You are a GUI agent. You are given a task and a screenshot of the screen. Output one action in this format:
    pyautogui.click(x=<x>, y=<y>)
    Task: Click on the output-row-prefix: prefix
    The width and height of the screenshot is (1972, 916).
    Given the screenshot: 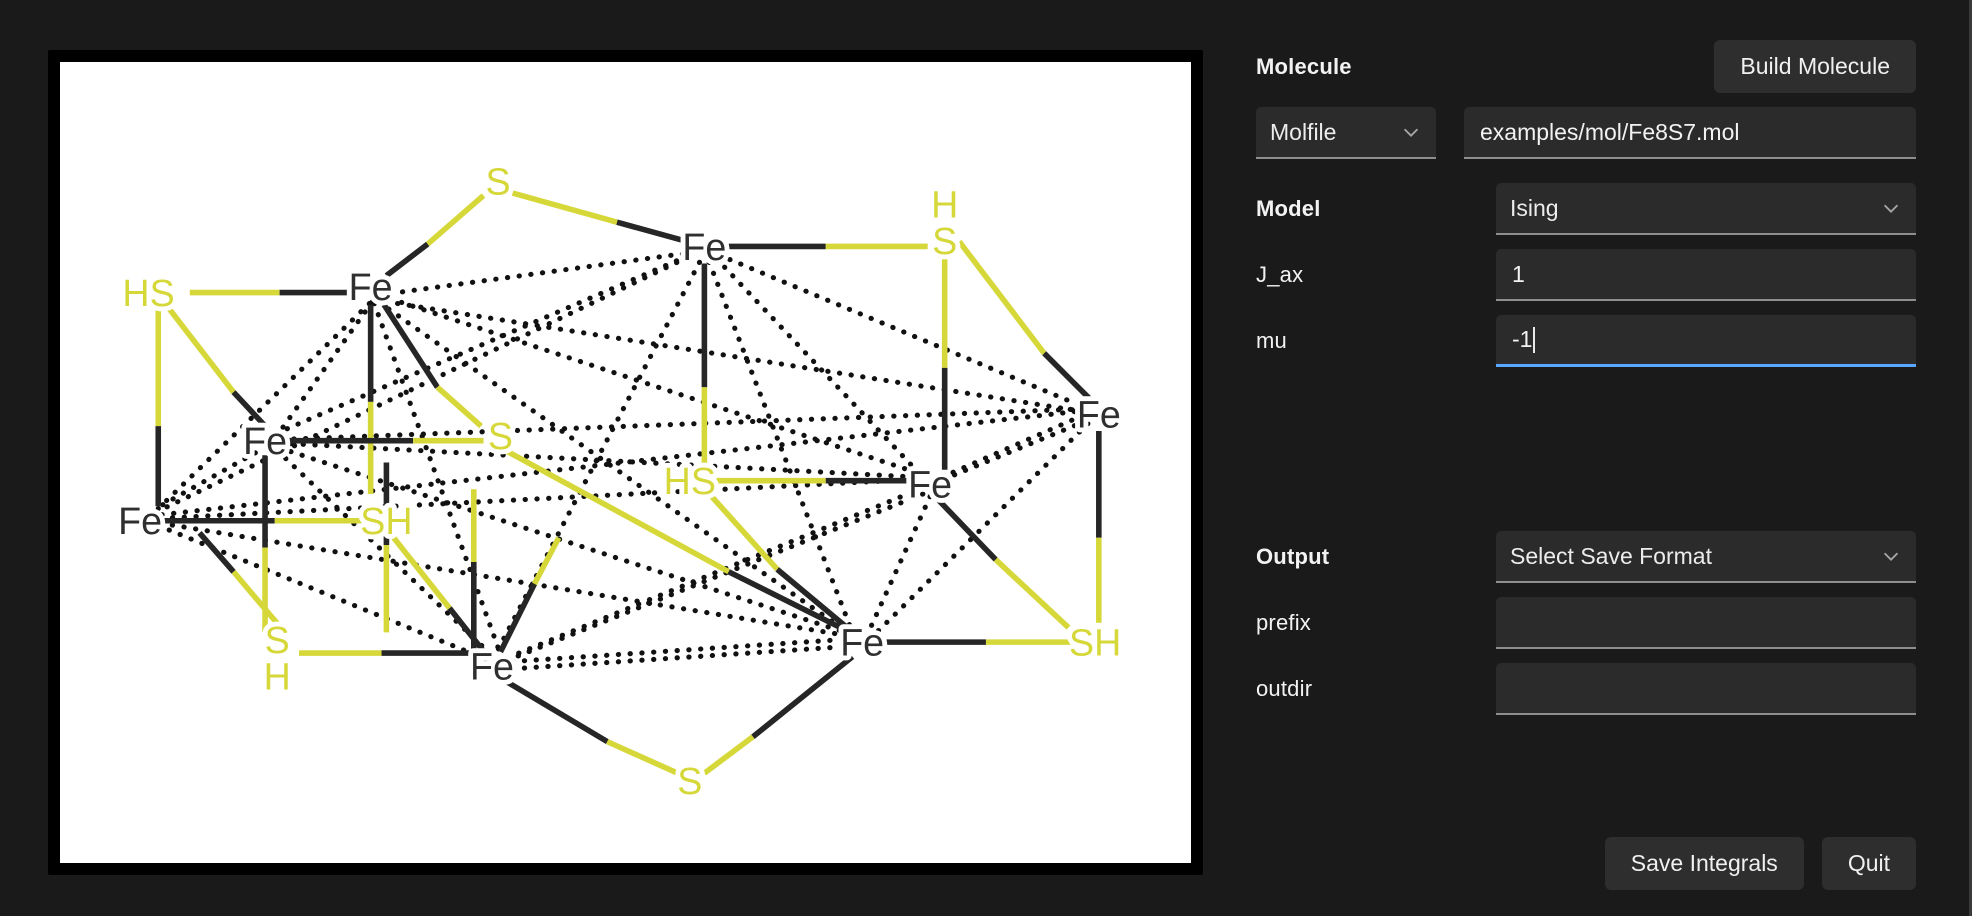 What is the action you would take?
    pyautogui.click(x=1586, y=623)
    